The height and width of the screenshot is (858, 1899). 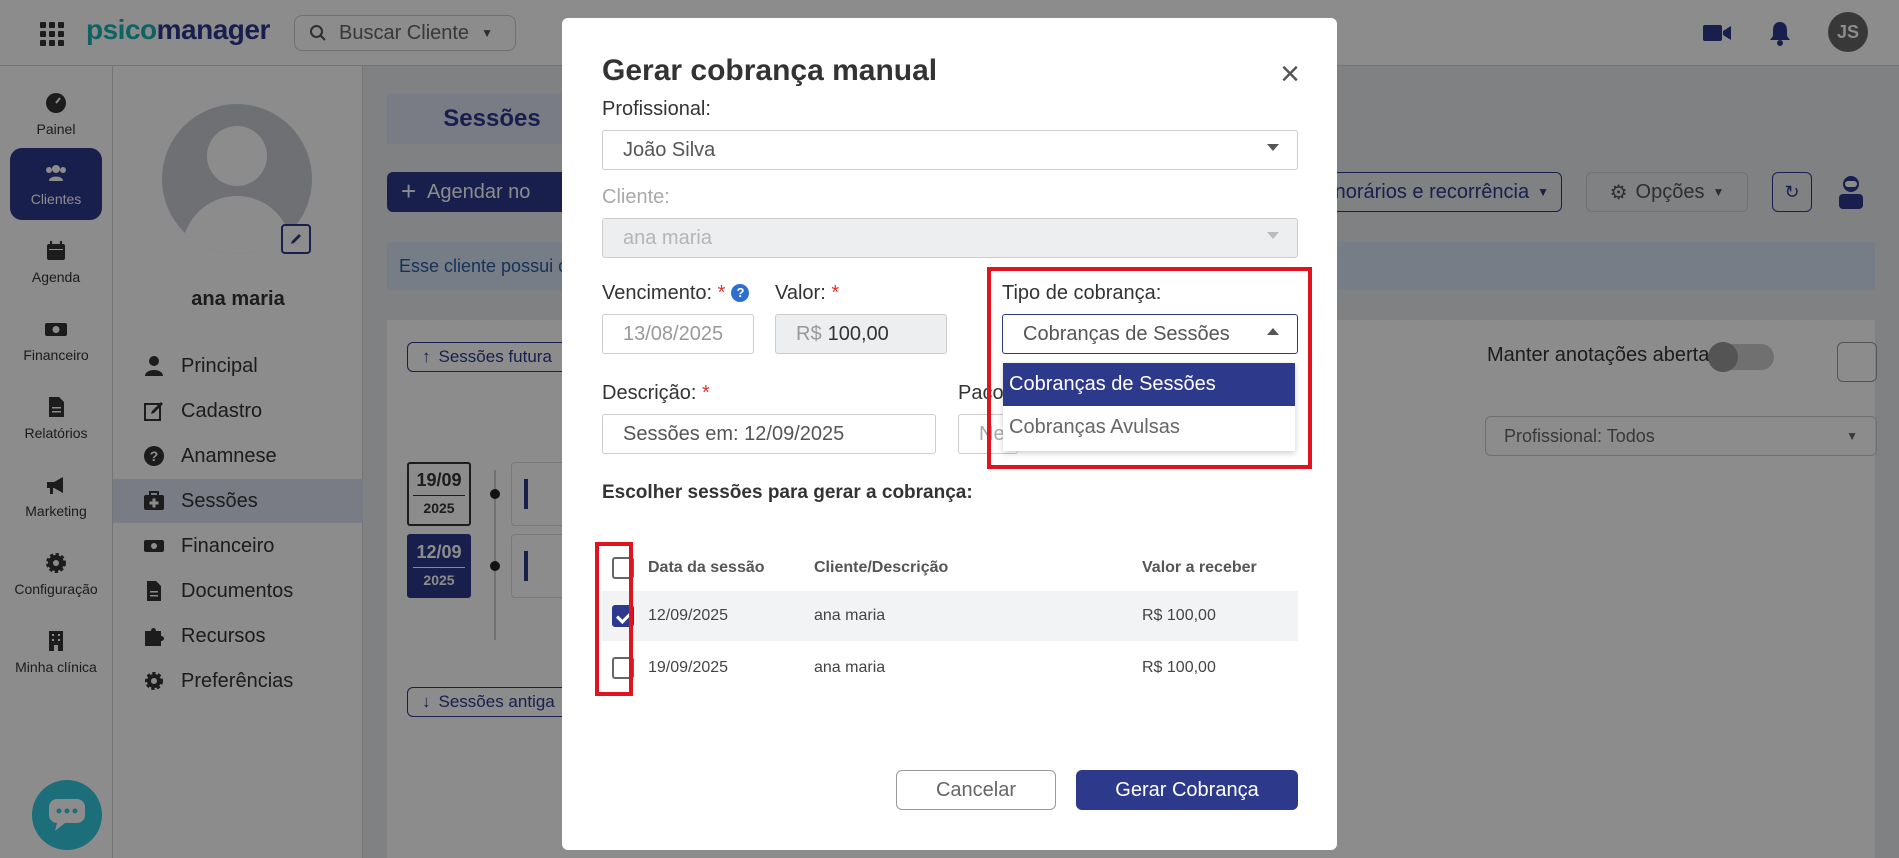 What do you see at coordinates (649, 393) in the screenshot?
I see `description-label-text: Descrição:` at bounding box center [649, 393].